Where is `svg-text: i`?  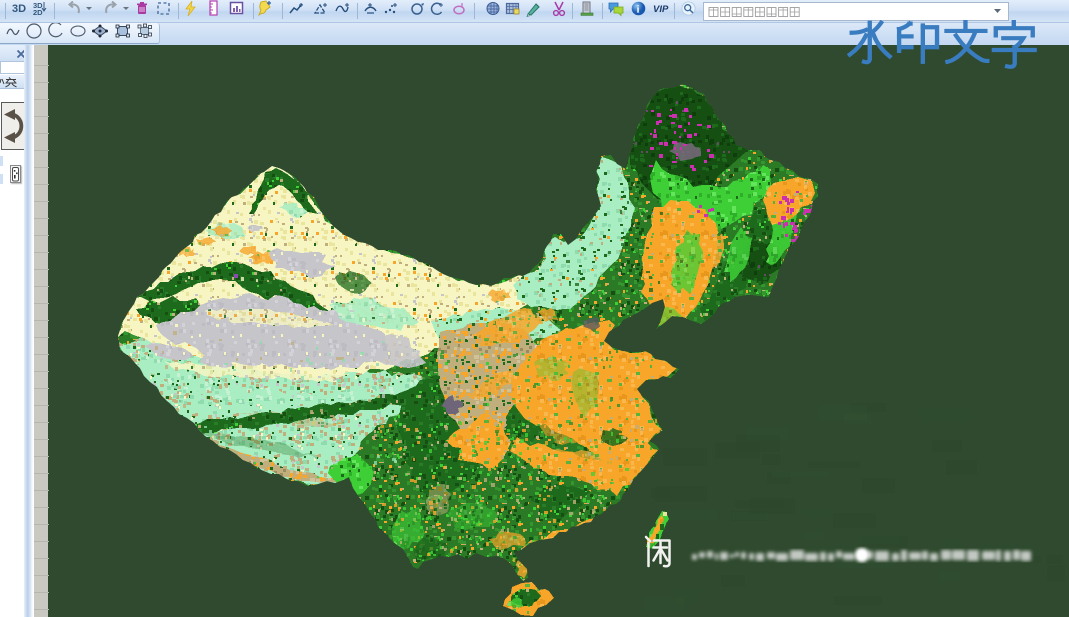 svg-text: i is located at coordinates (638, 9).